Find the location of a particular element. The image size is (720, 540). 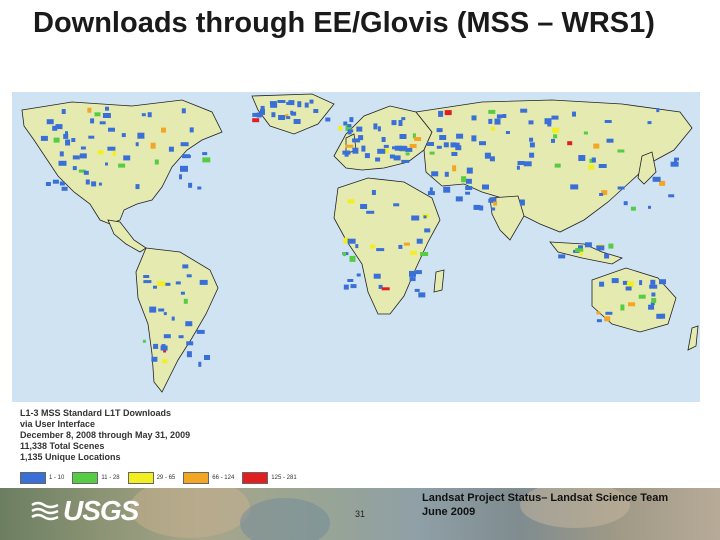

legend-class: 29 - 65 is located at coordinates (151, 478).